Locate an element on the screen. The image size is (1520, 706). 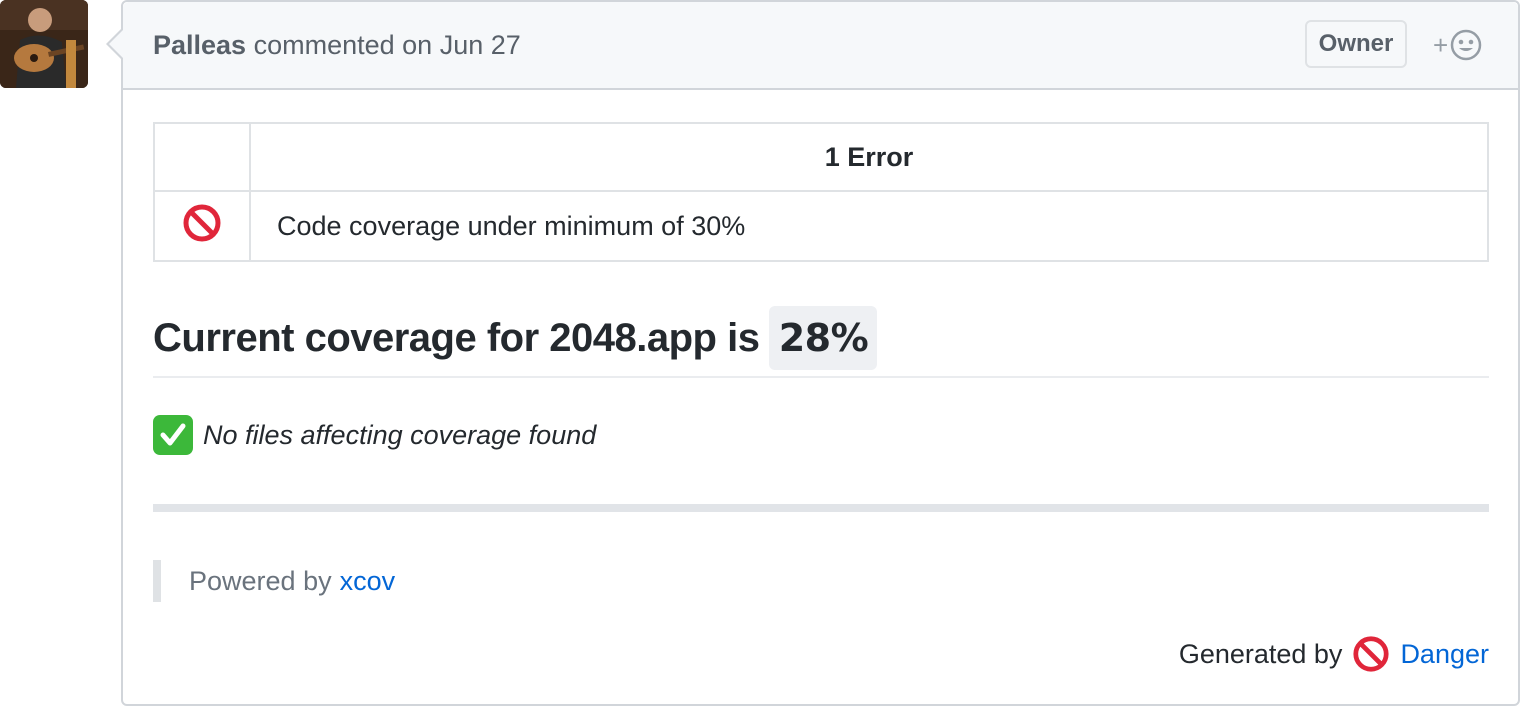
table-row: Code coverage under minimum of 30% is located at coordinates (821, 226).